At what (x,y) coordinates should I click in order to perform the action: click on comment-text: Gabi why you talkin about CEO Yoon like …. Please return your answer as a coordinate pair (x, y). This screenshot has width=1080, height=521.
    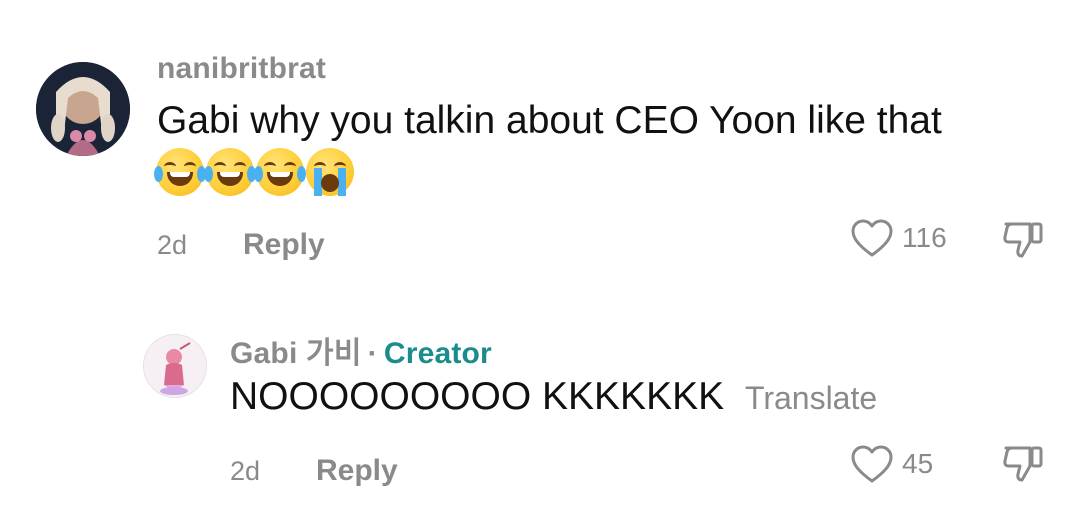
    Looking at the image, I should click on (549, 120).